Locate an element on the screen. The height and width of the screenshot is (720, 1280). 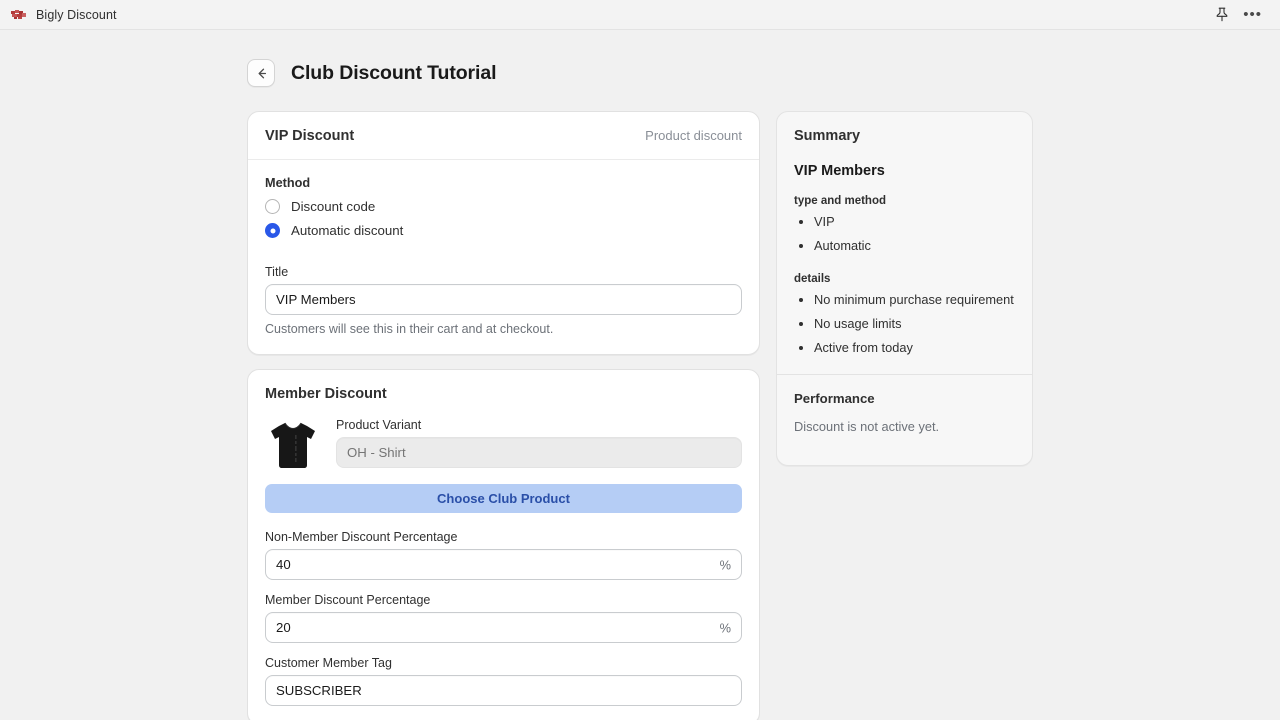
product-variant-input is located at coordinates (539, 452).